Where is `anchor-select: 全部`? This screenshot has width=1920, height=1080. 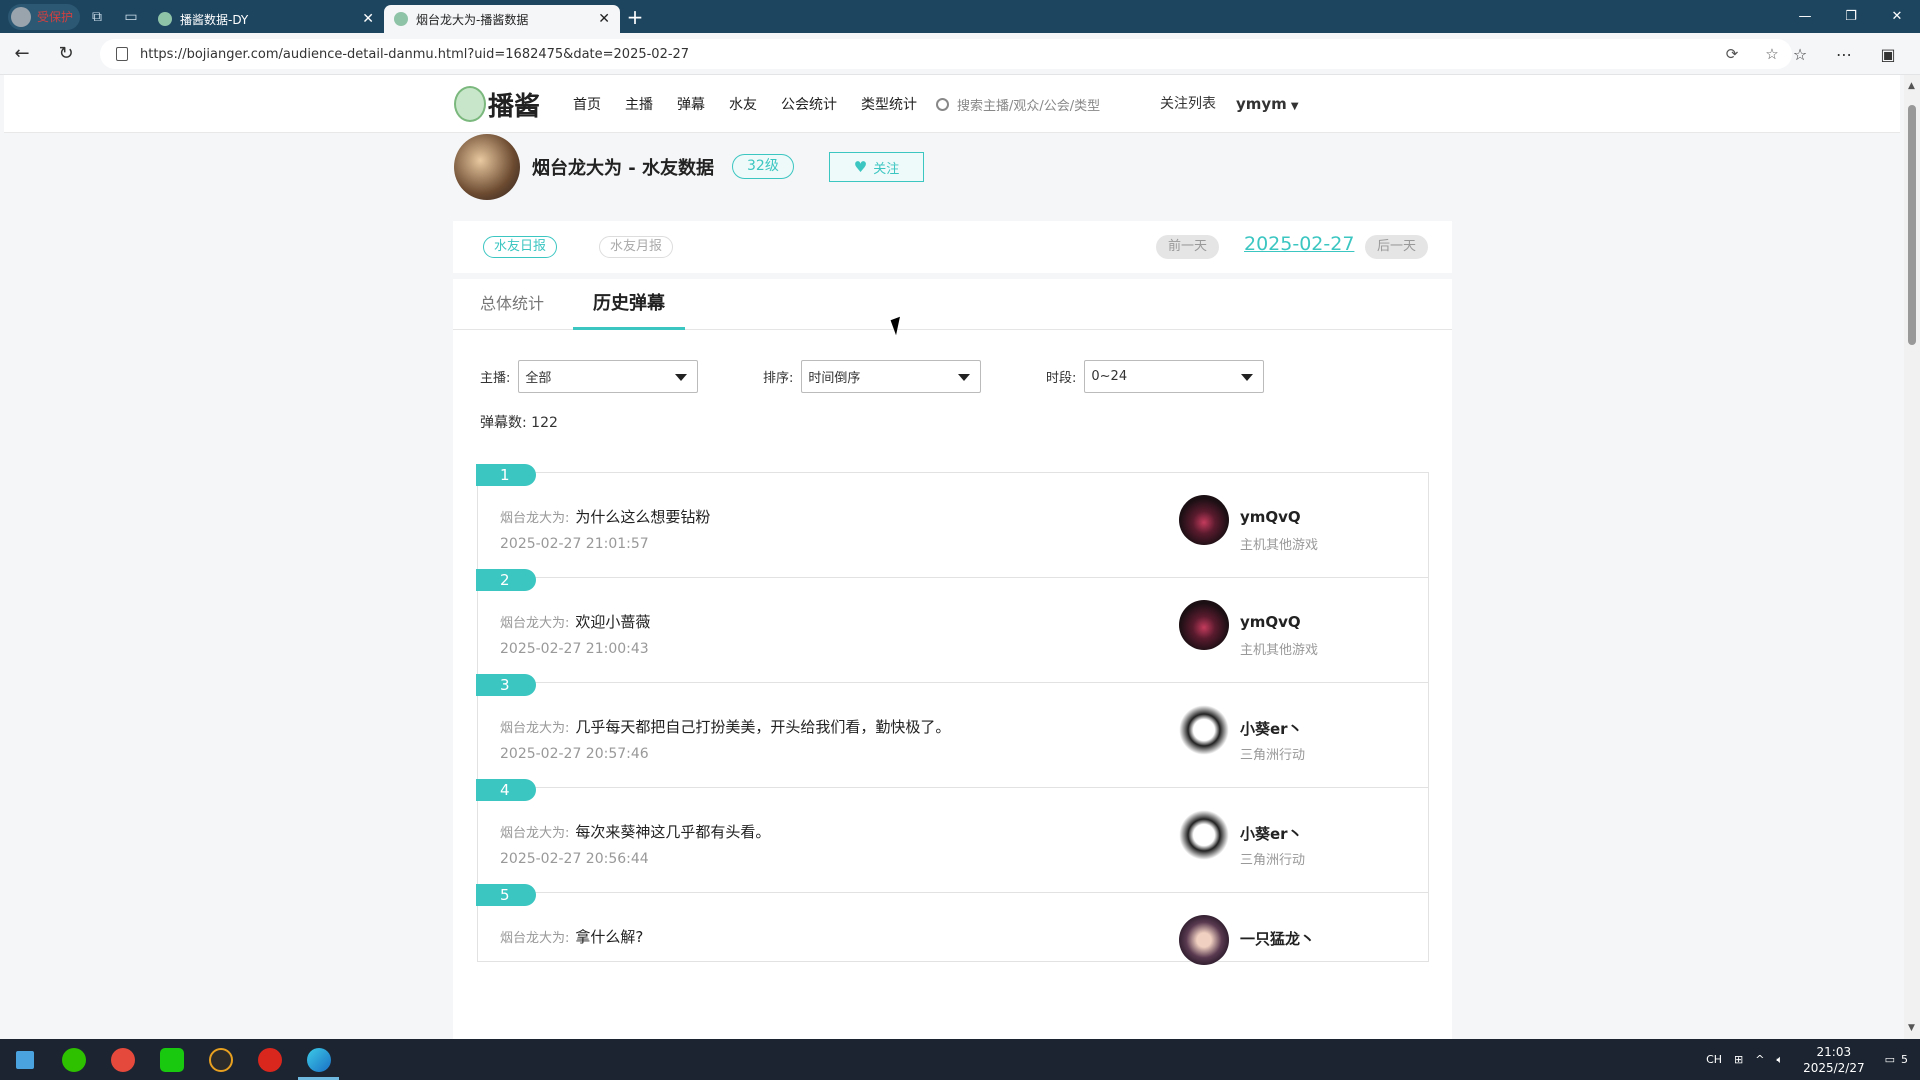
anchor-select: 全部 is located at coordinates (608, 376).